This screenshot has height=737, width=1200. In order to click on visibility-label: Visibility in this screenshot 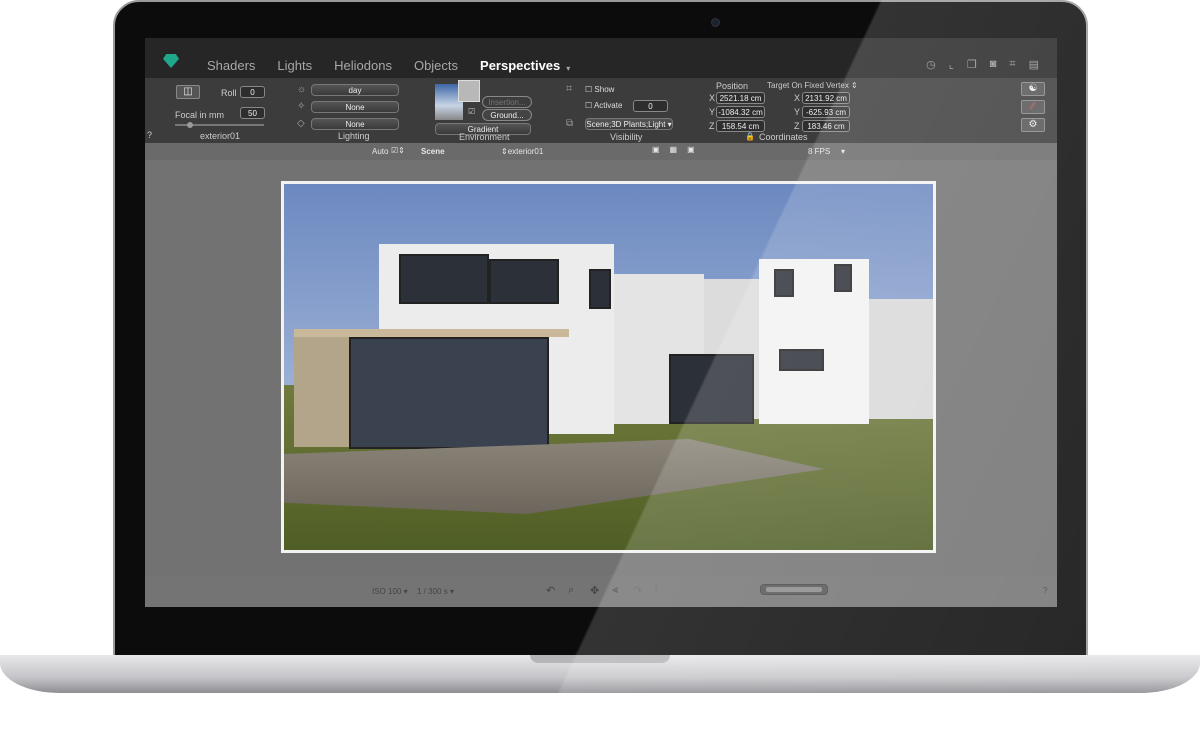, I will do `click(626, 137)`.